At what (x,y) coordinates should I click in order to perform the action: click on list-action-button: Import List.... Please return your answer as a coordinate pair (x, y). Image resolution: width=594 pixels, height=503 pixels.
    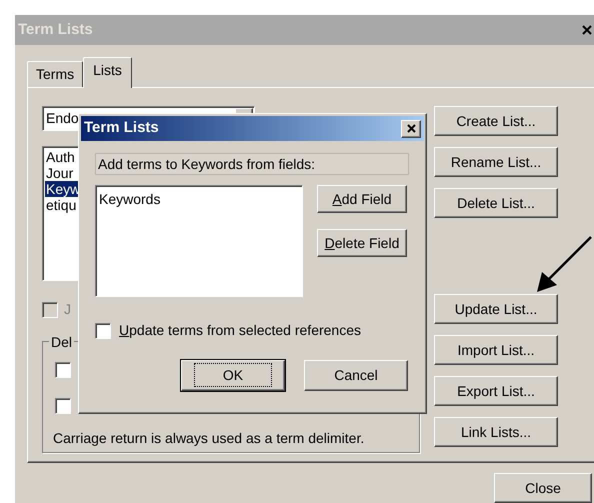
    Looking at the image, I should click on (496, 350).